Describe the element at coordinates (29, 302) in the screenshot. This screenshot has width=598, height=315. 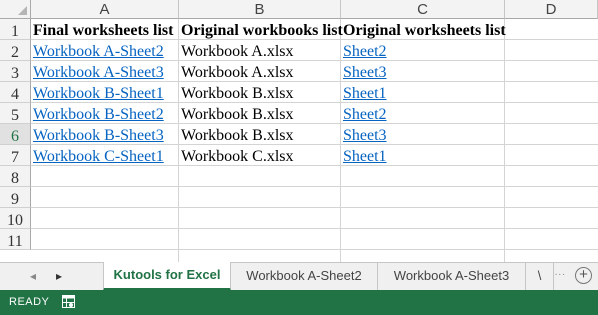
I see `status-text: READY` at that location.